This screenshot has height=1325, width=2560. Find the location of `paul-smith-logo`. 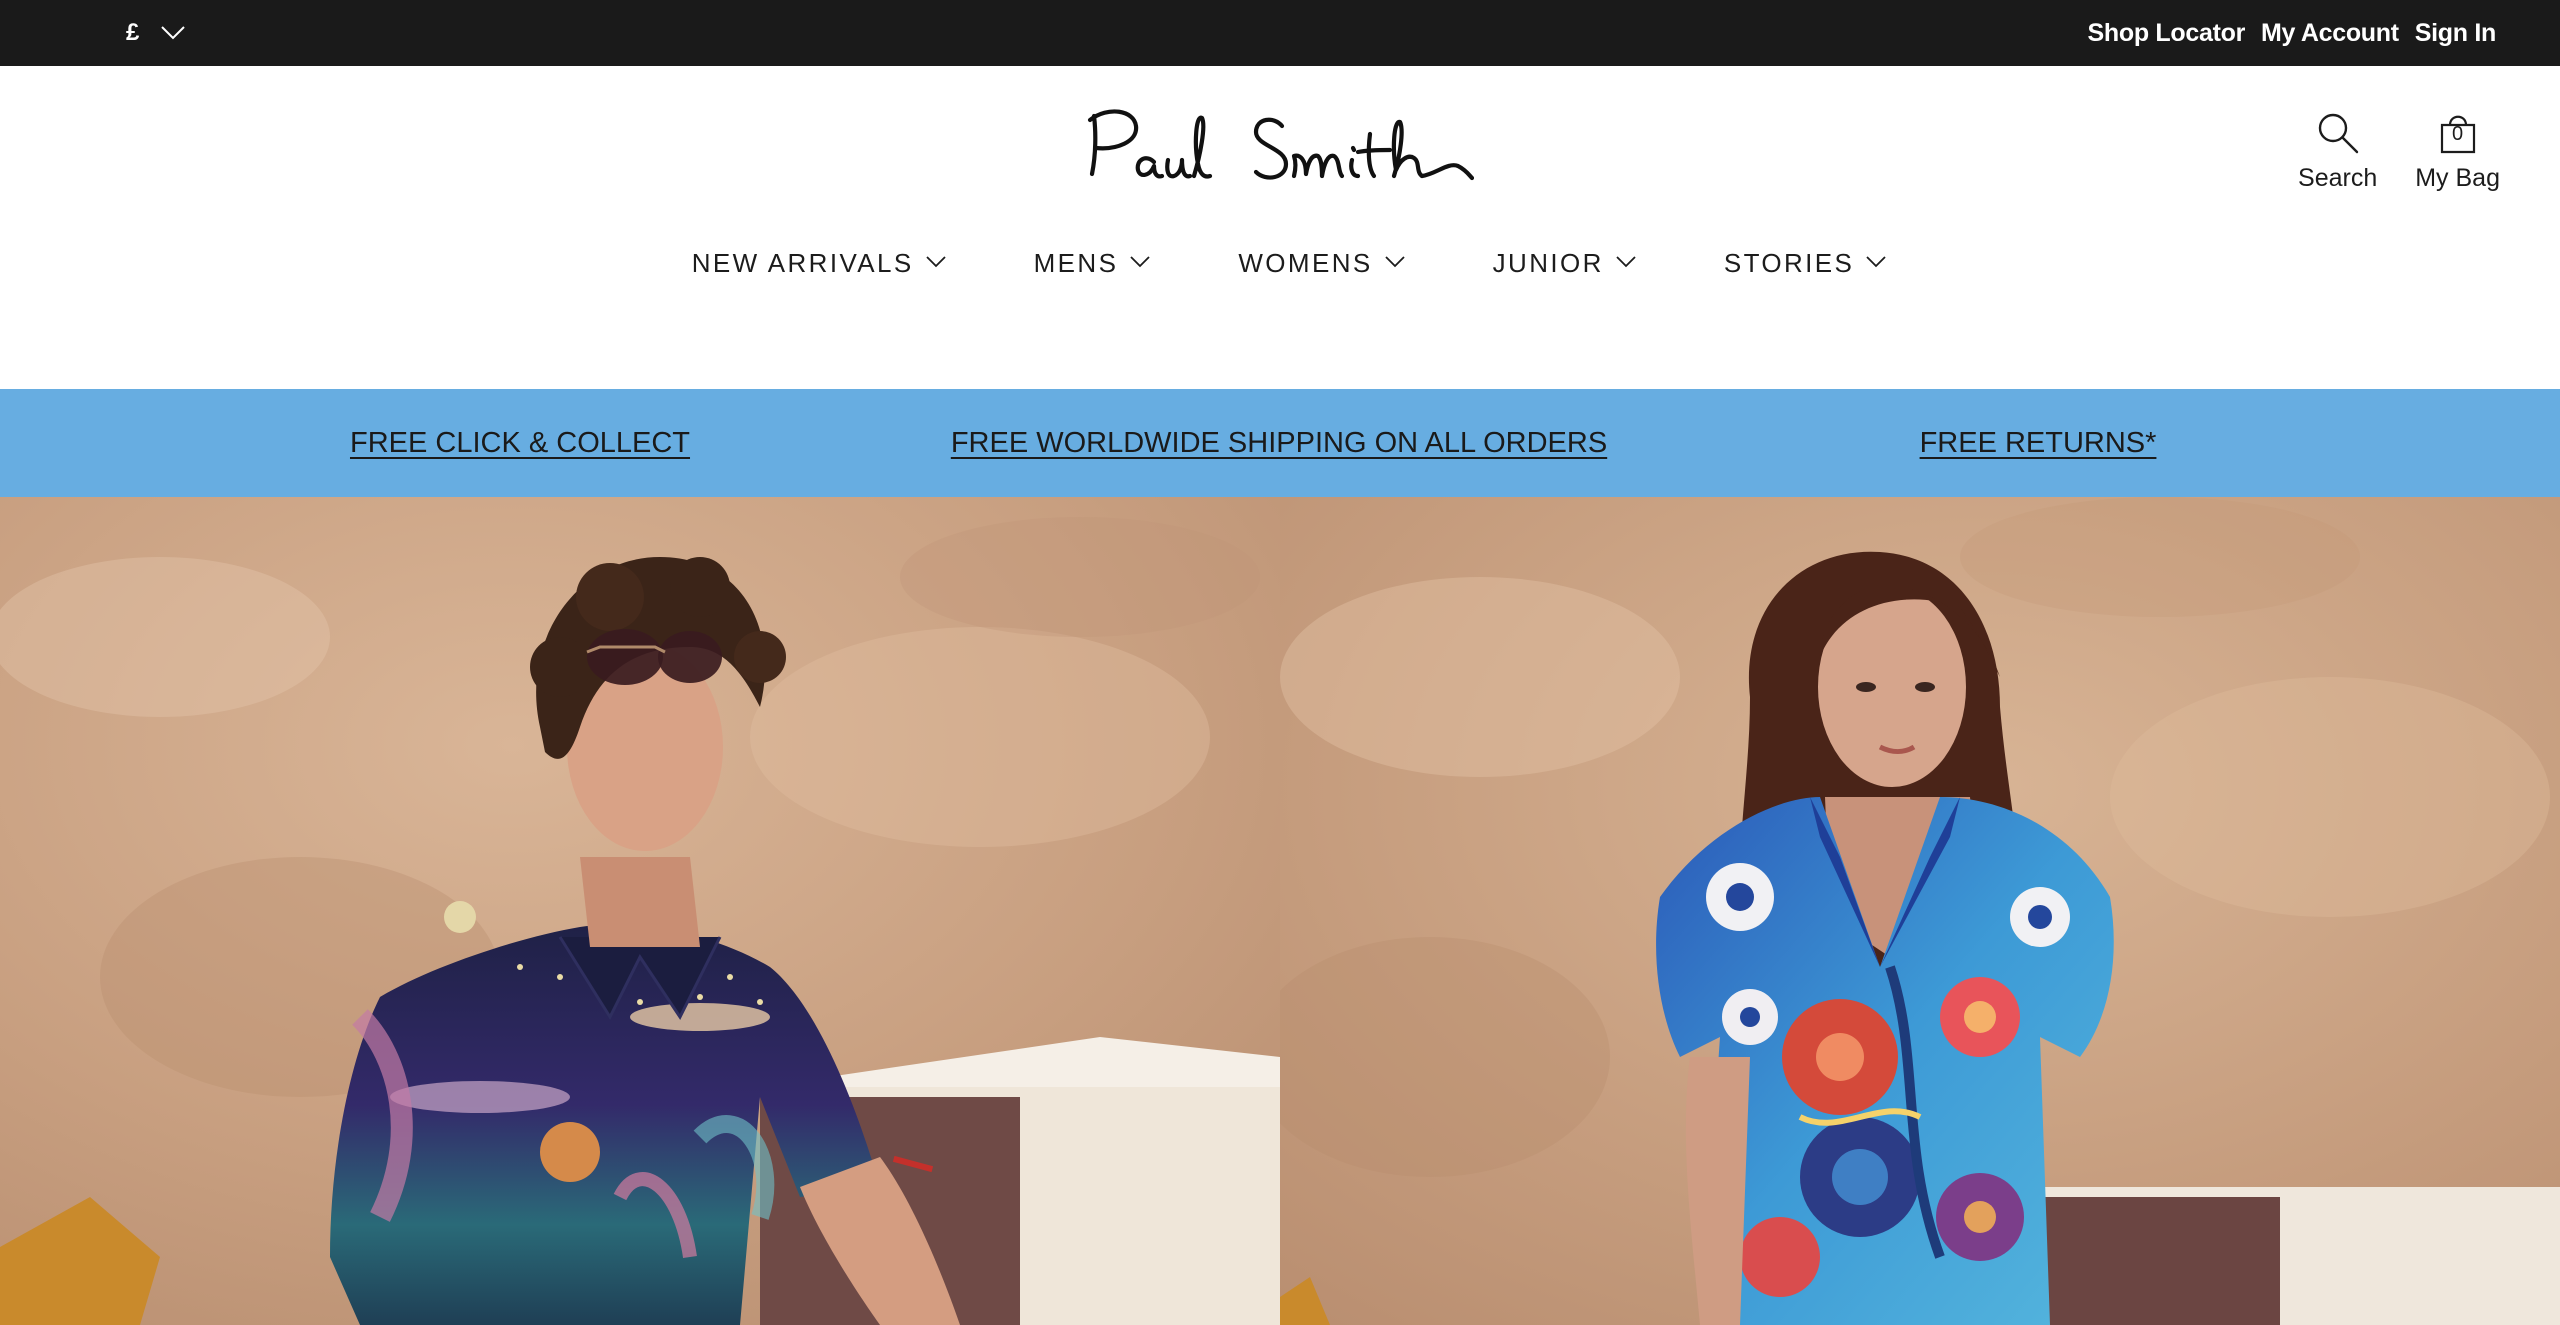

paul-smith-logo is located at coordinates (1280, 154).